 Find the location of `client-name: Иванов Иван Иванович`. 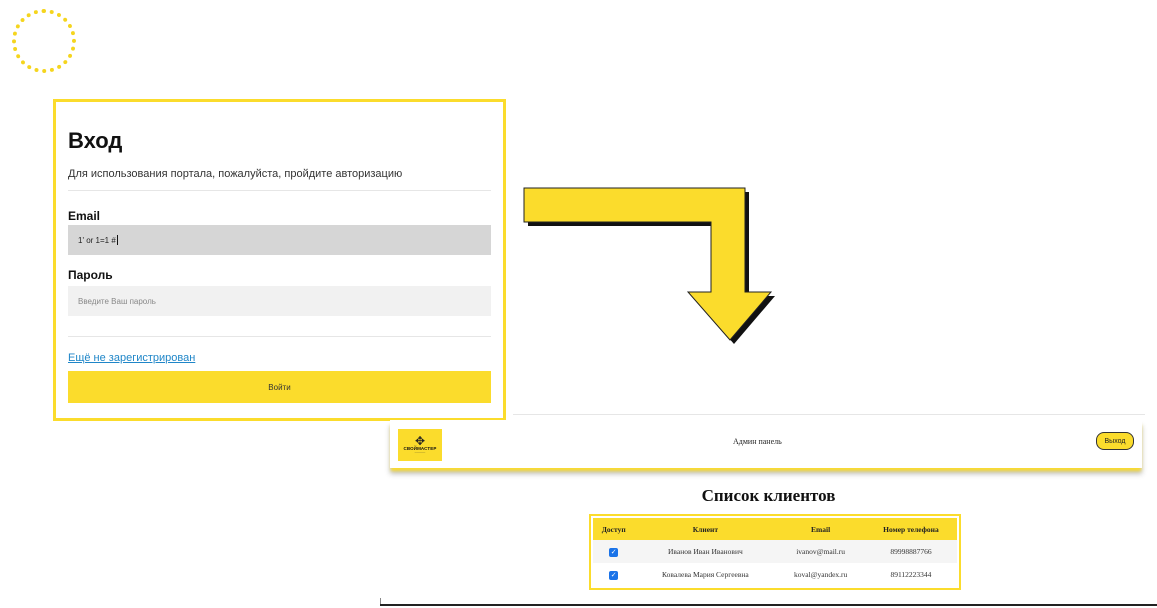

client-name: Иванов Иван Иванович is located at coordinates (705, 551).